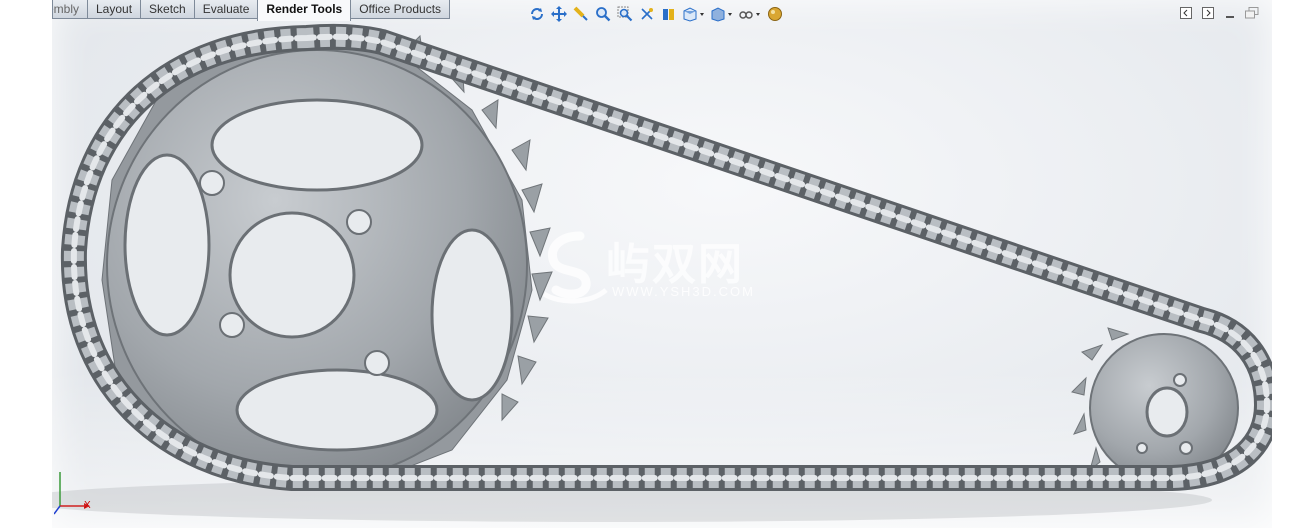 The image size is (1312, 528). Describe the element at coordinates (647, 14) in the screenshot. I see `previous-view-icon` at that location.